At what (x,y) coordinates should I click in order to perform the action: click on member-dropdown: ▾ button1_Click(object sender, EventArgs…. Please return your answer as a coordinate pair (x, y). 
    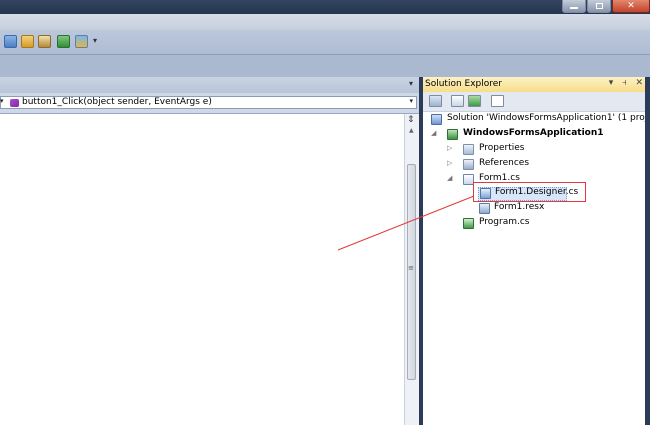
    Looking at the image, I should click on (208, 102).